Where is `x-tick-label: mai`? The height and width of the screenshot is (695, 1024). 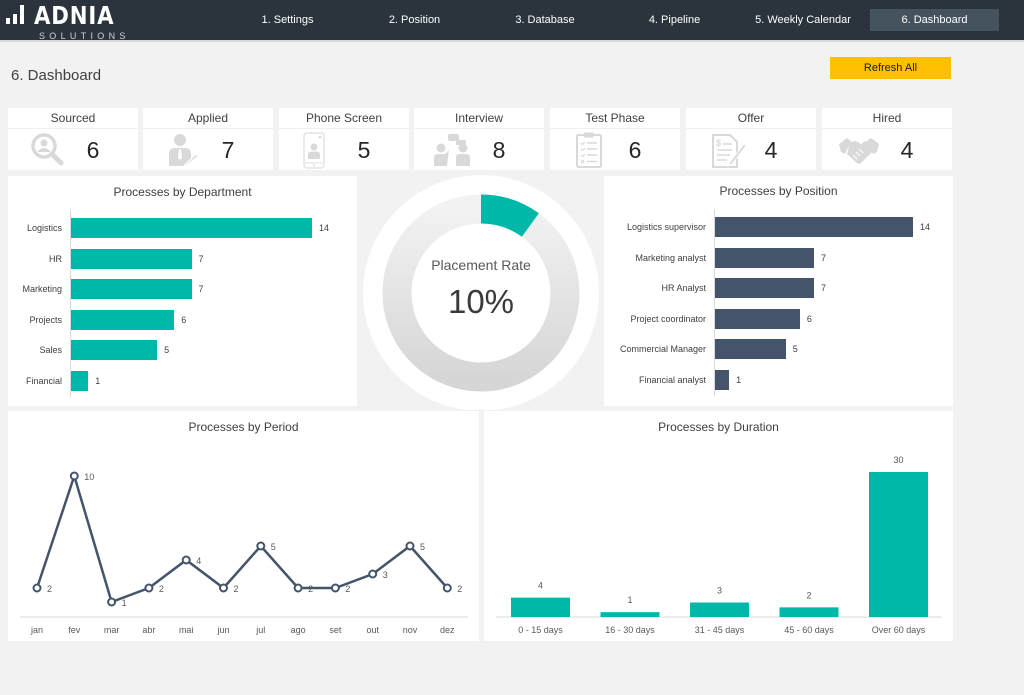 x-tick-label: mai is located at coordinates (186, 630).